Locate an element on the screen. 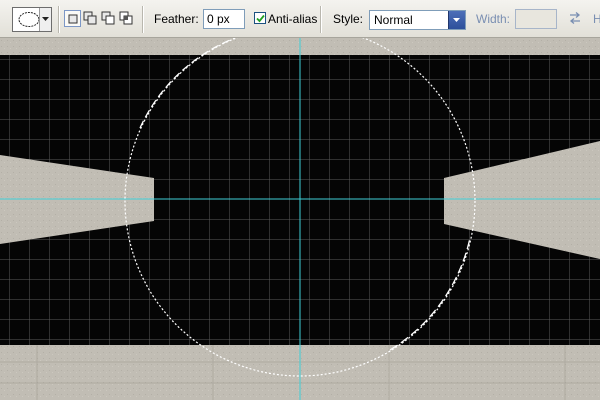 This screenshot has height=400, width=600. height-label: H is located at coordinates (596, 19).